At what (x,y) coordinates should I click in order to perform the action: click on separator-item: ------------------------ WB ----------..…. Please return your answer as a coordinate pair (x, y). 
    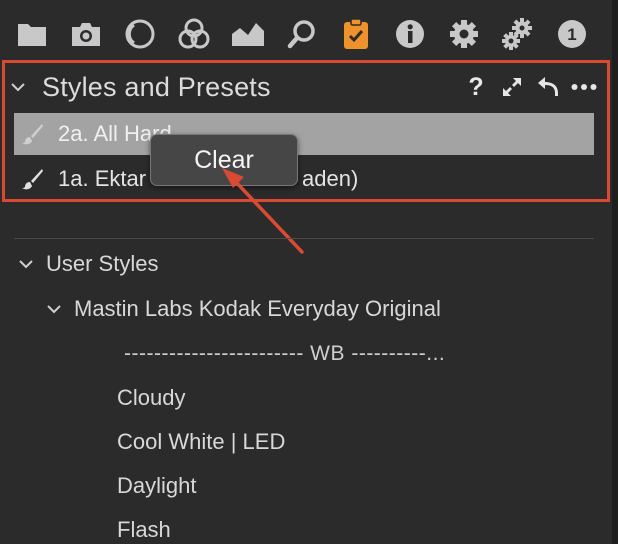
    Looking at the image, I should click on (284, 354).